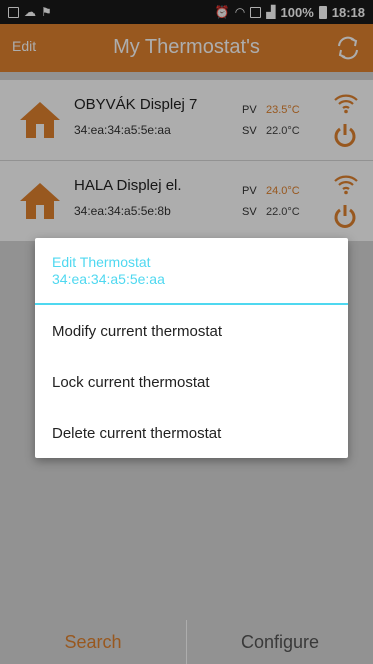 The image size is (373, 664). What do you see at coordinates (192, 434) in the screenshot?
I see `delete-thermostat-item: Delete current thermostat` at bounding box center [192, 434].